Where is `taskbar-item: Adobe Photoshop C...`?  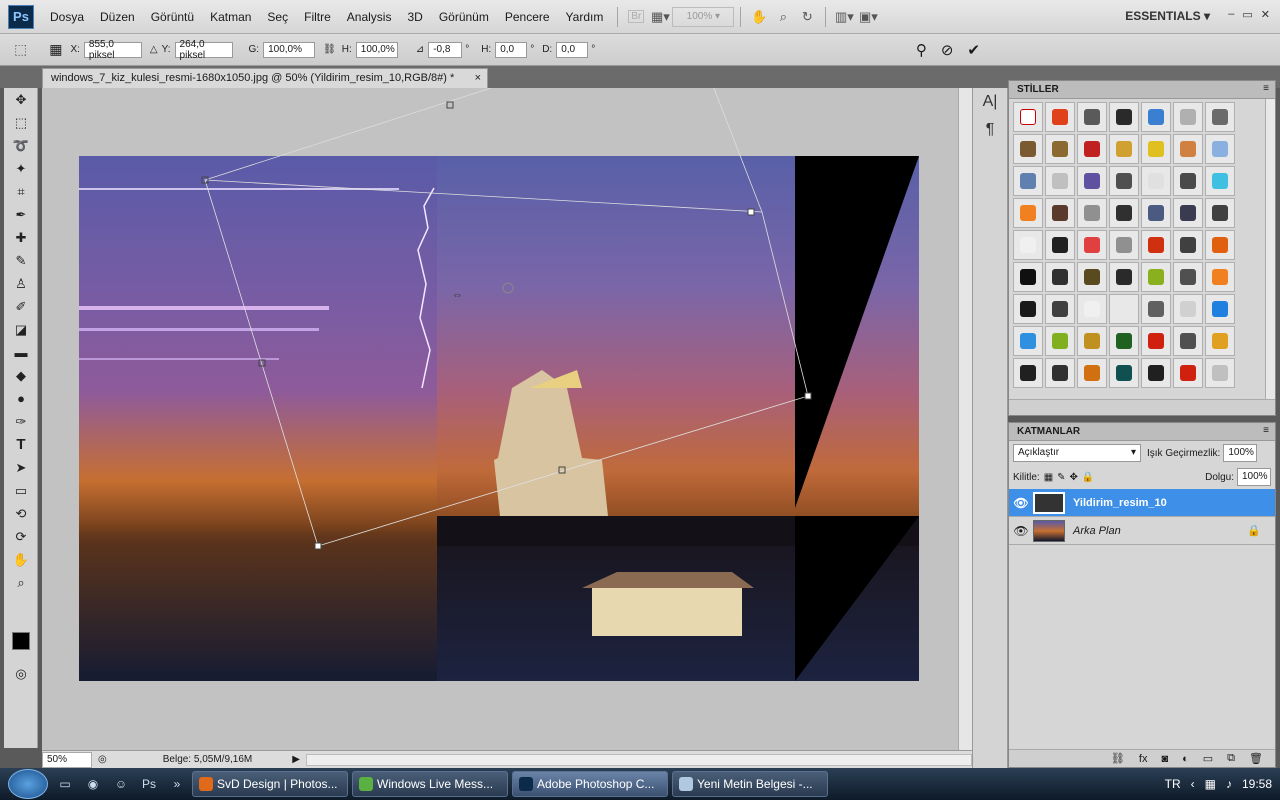 taskbar-item: Adobe Photoshop C... is located at coordinates (590, 784).